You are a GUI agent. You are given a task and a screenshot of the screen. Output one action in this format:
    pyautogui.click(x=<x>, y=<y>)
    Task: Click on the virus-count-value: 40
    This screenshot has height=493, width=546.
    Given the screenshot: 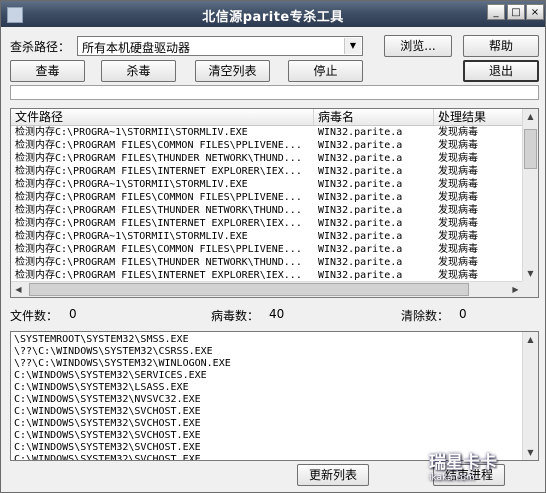 What is the action you would take?
    pyautogui.click(x=277, y=314)
    